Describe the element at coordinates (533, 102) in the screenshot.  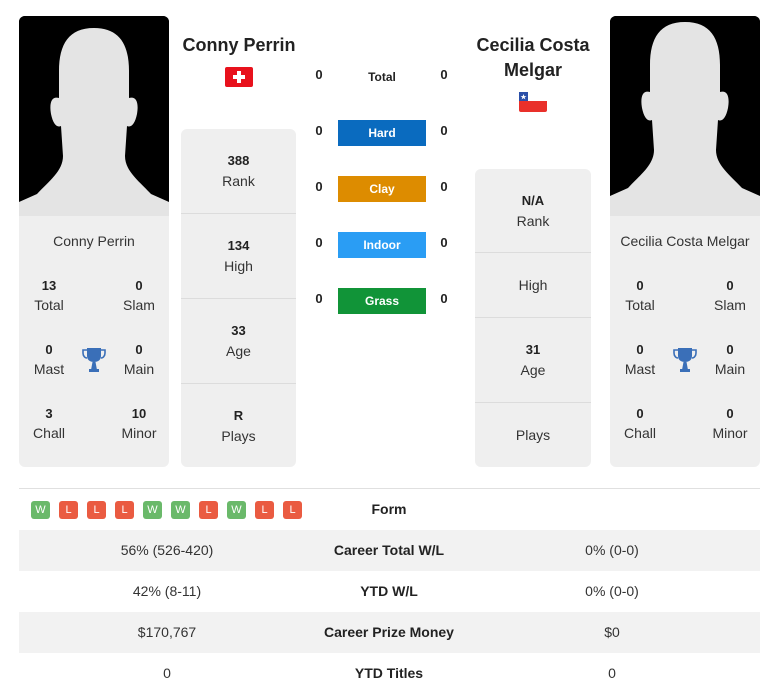
I see `chile-flag-icon` at that location.